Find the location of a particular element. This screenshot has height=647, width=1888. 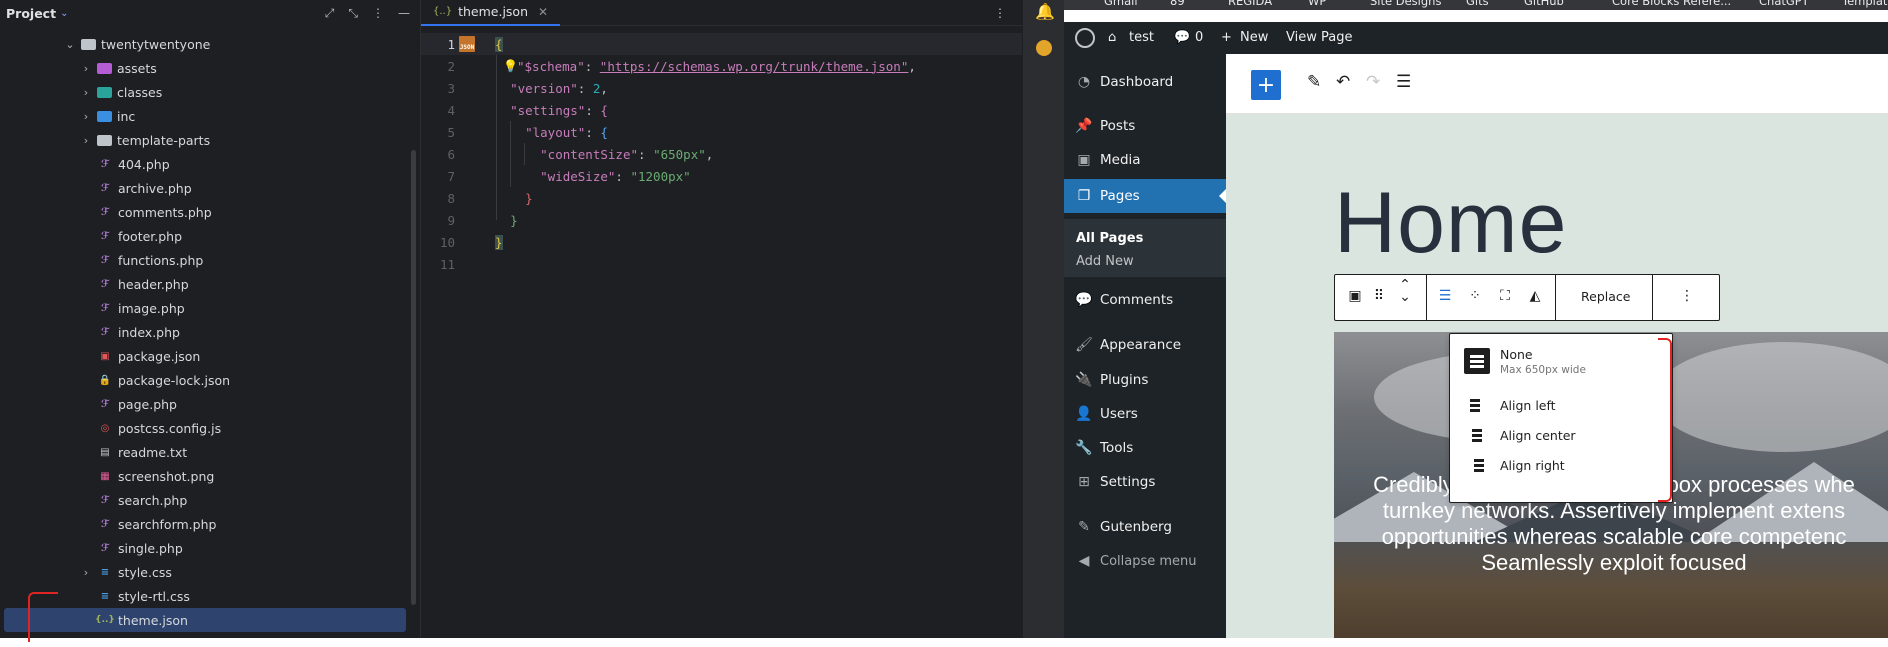

options-icon: ⋮ is located at coordinates (378, 13).